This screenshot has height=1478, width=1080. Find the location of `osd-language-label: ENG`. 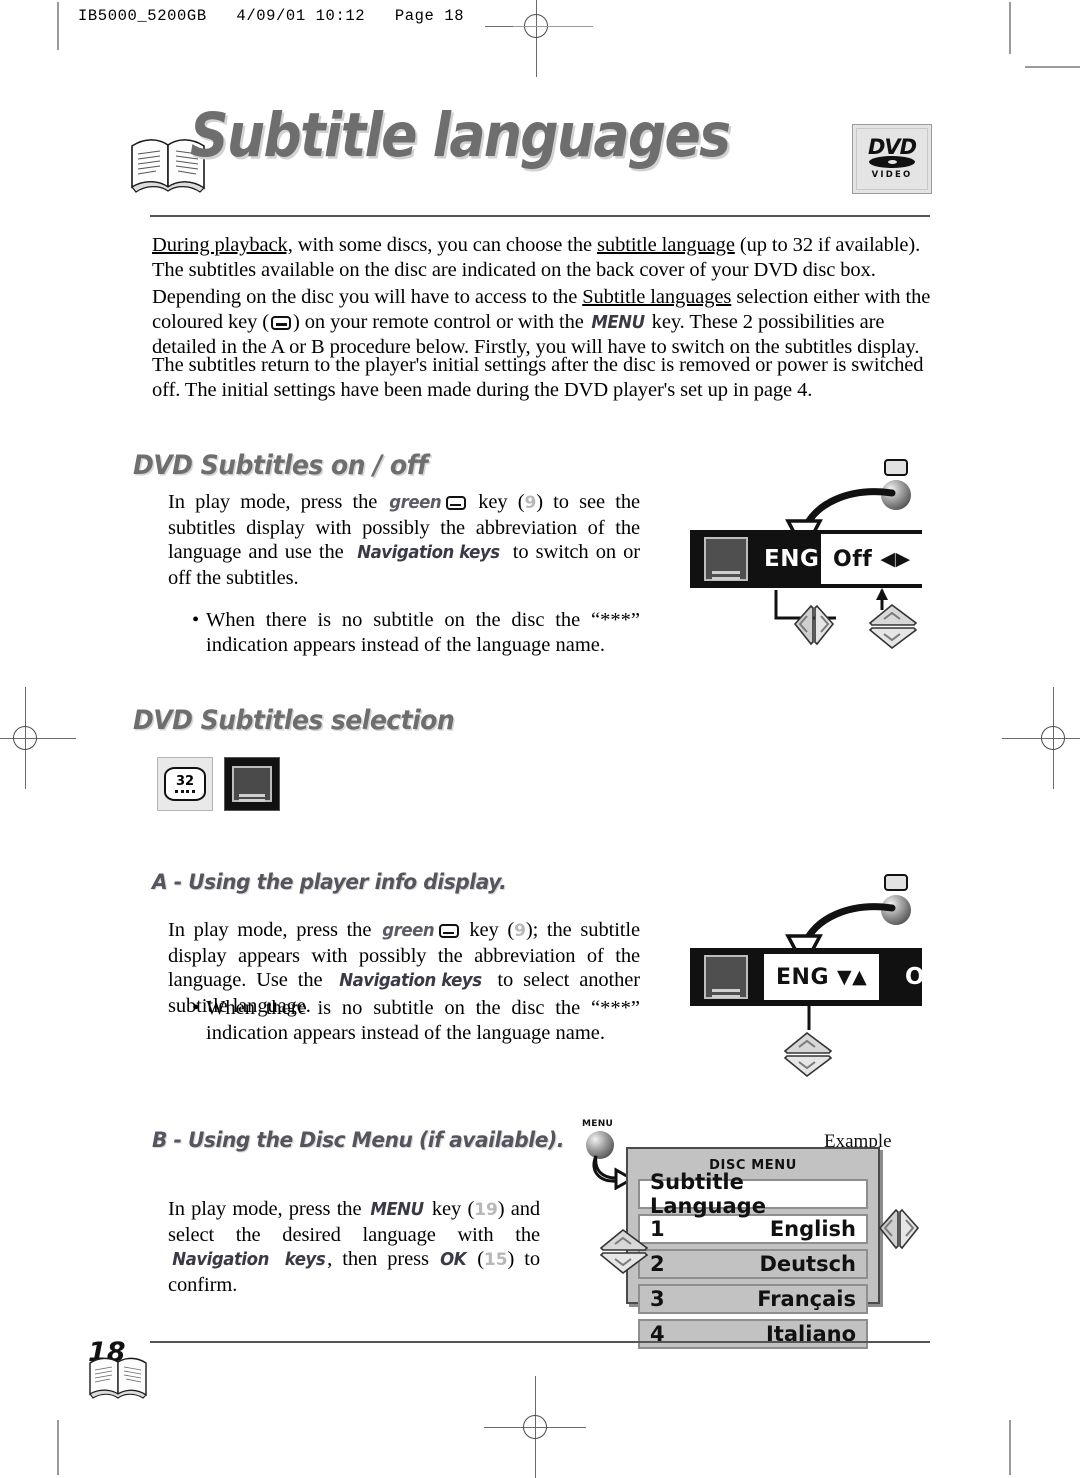

osd-language-label: ENG is located at coordinates (792, 559).